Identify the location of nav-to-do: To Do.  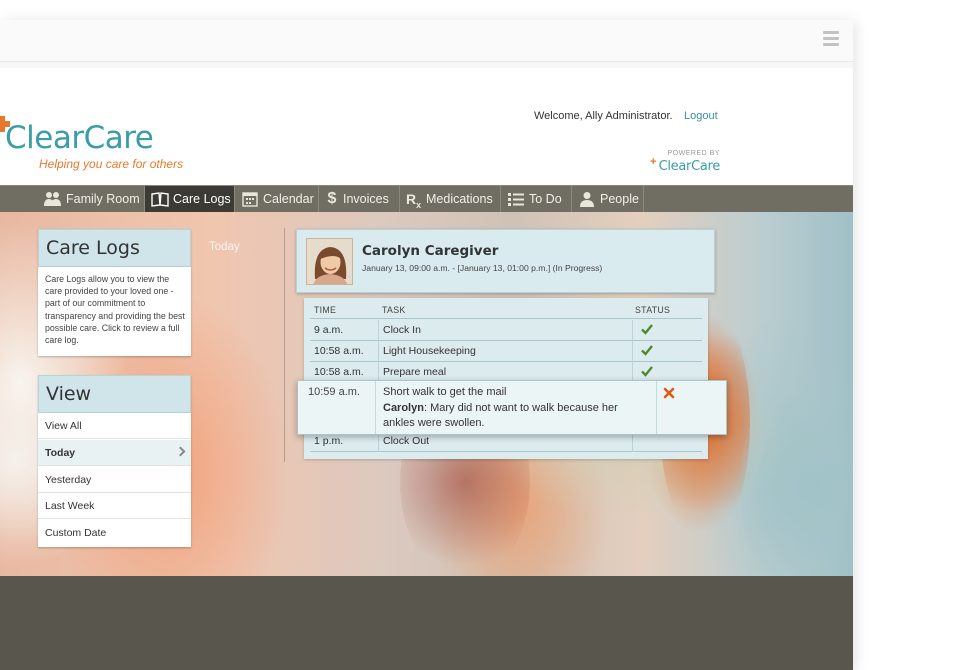
(536, 199).